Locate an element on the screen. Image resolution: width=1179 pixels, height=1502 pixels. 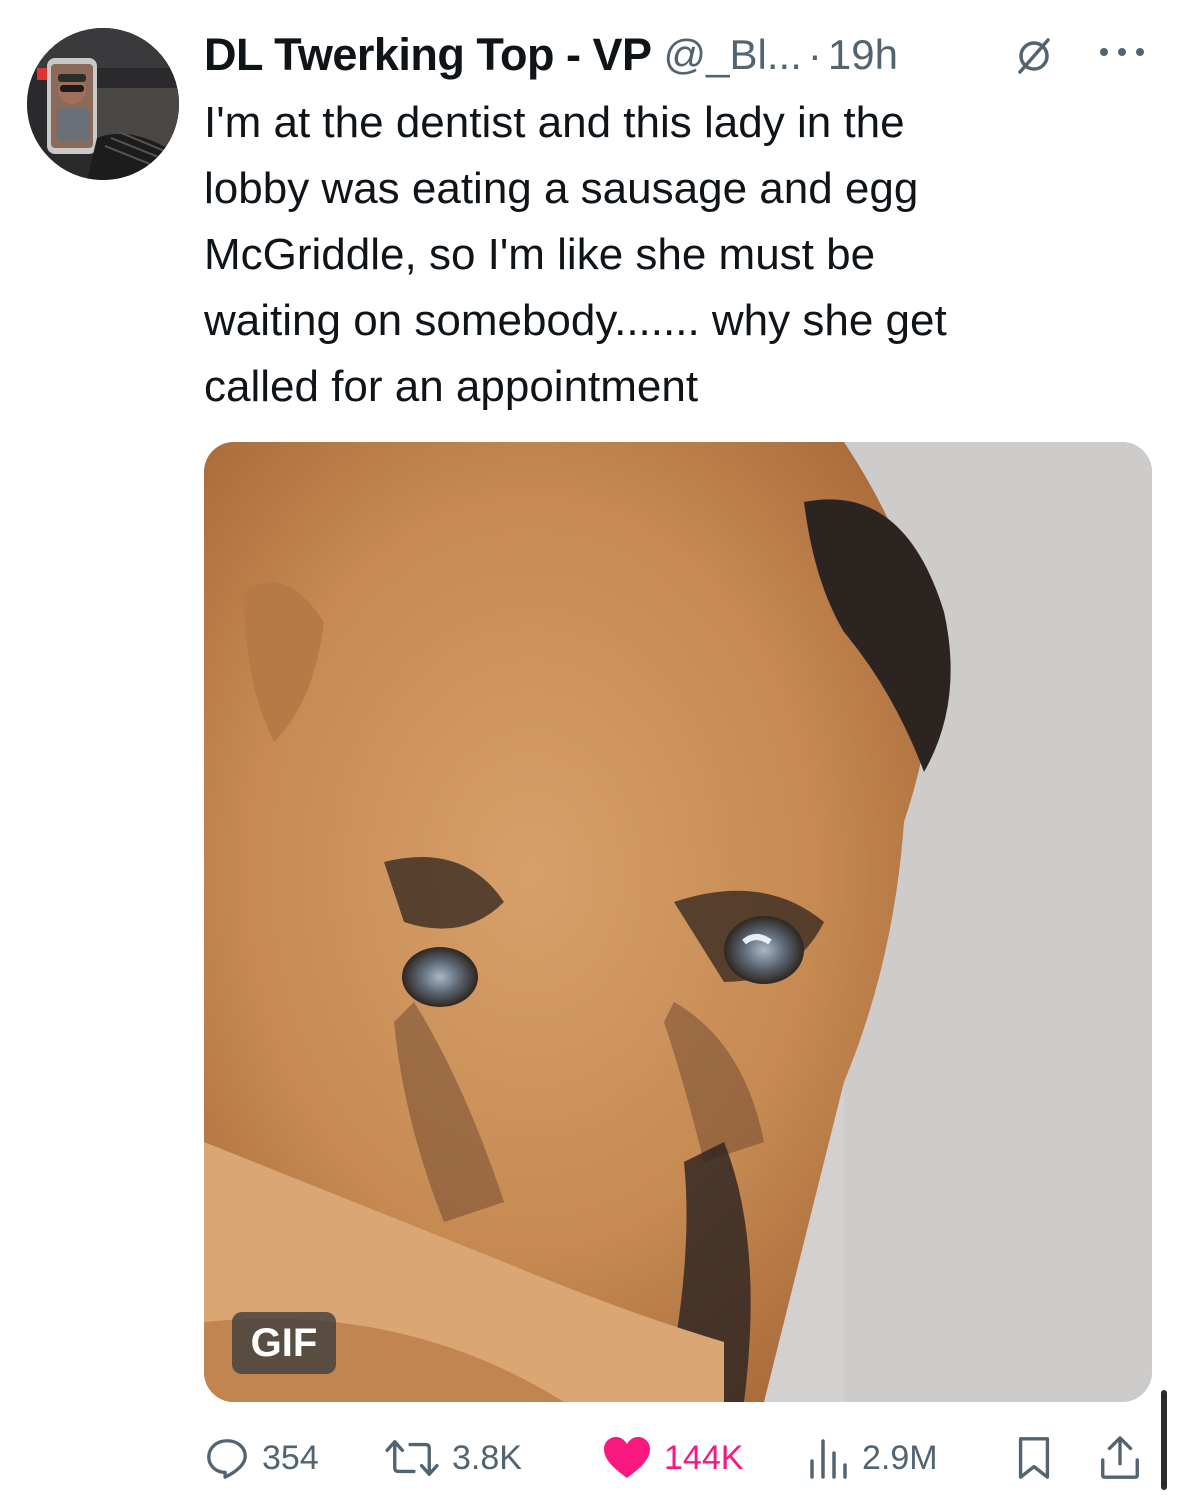
more-icon is located at coordinates (1122, 52).